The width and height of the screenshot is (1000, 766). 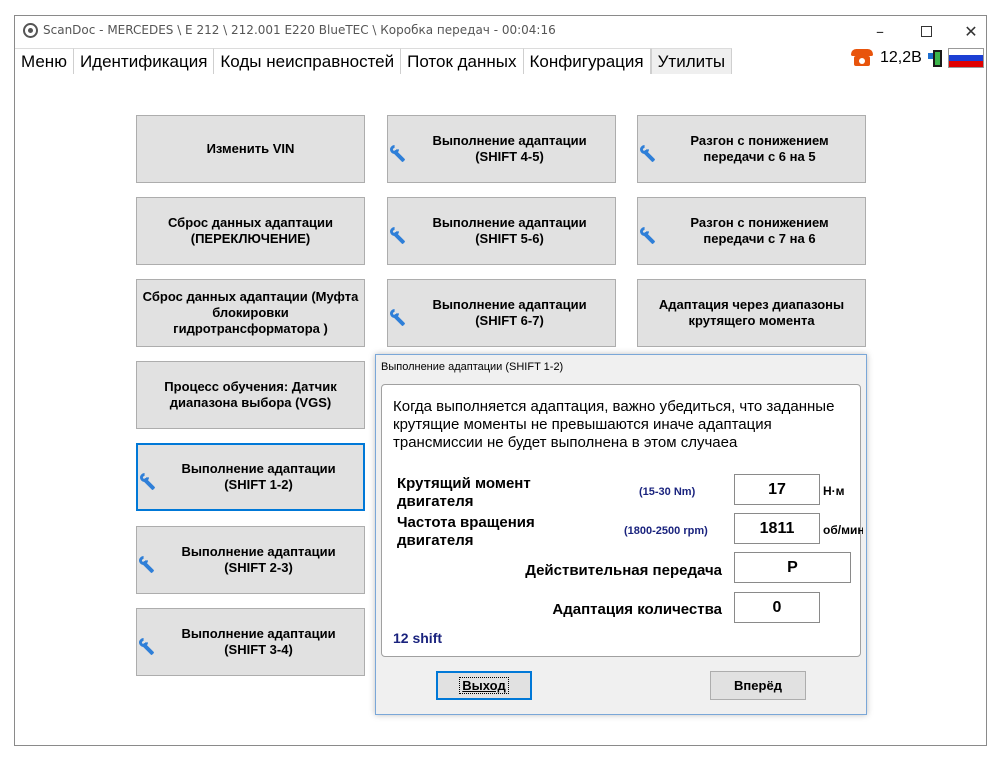 I want to click on shift-3-4-label: Выполнение адаптации (SHIFT 3-4), so click(x=258, y=641).